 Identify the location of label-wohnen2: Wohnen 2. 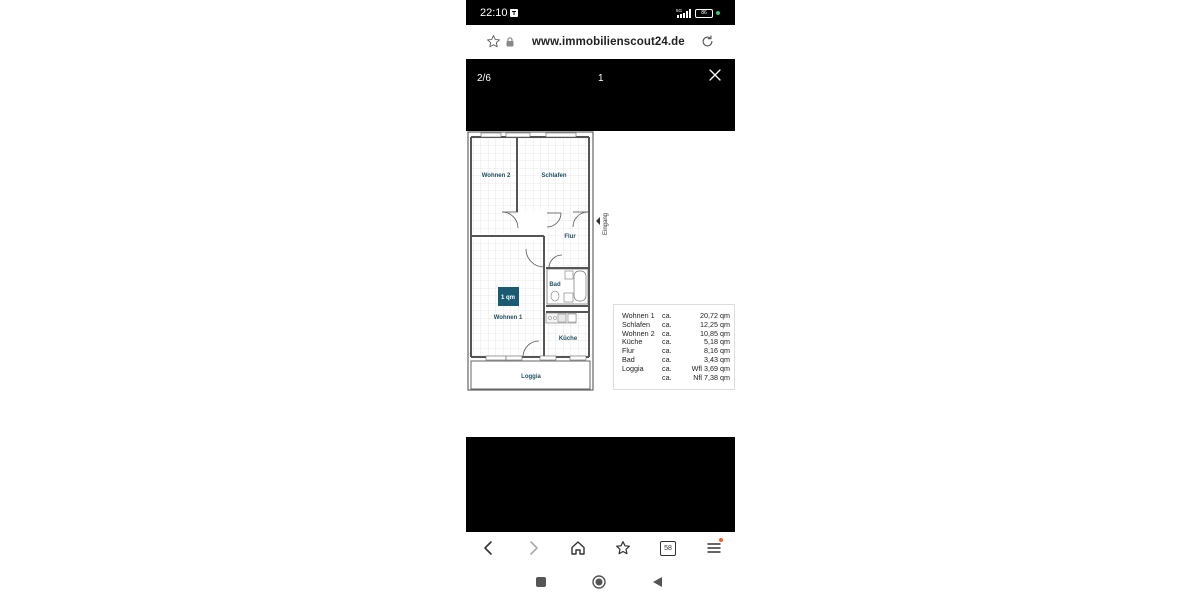
(496, 176).